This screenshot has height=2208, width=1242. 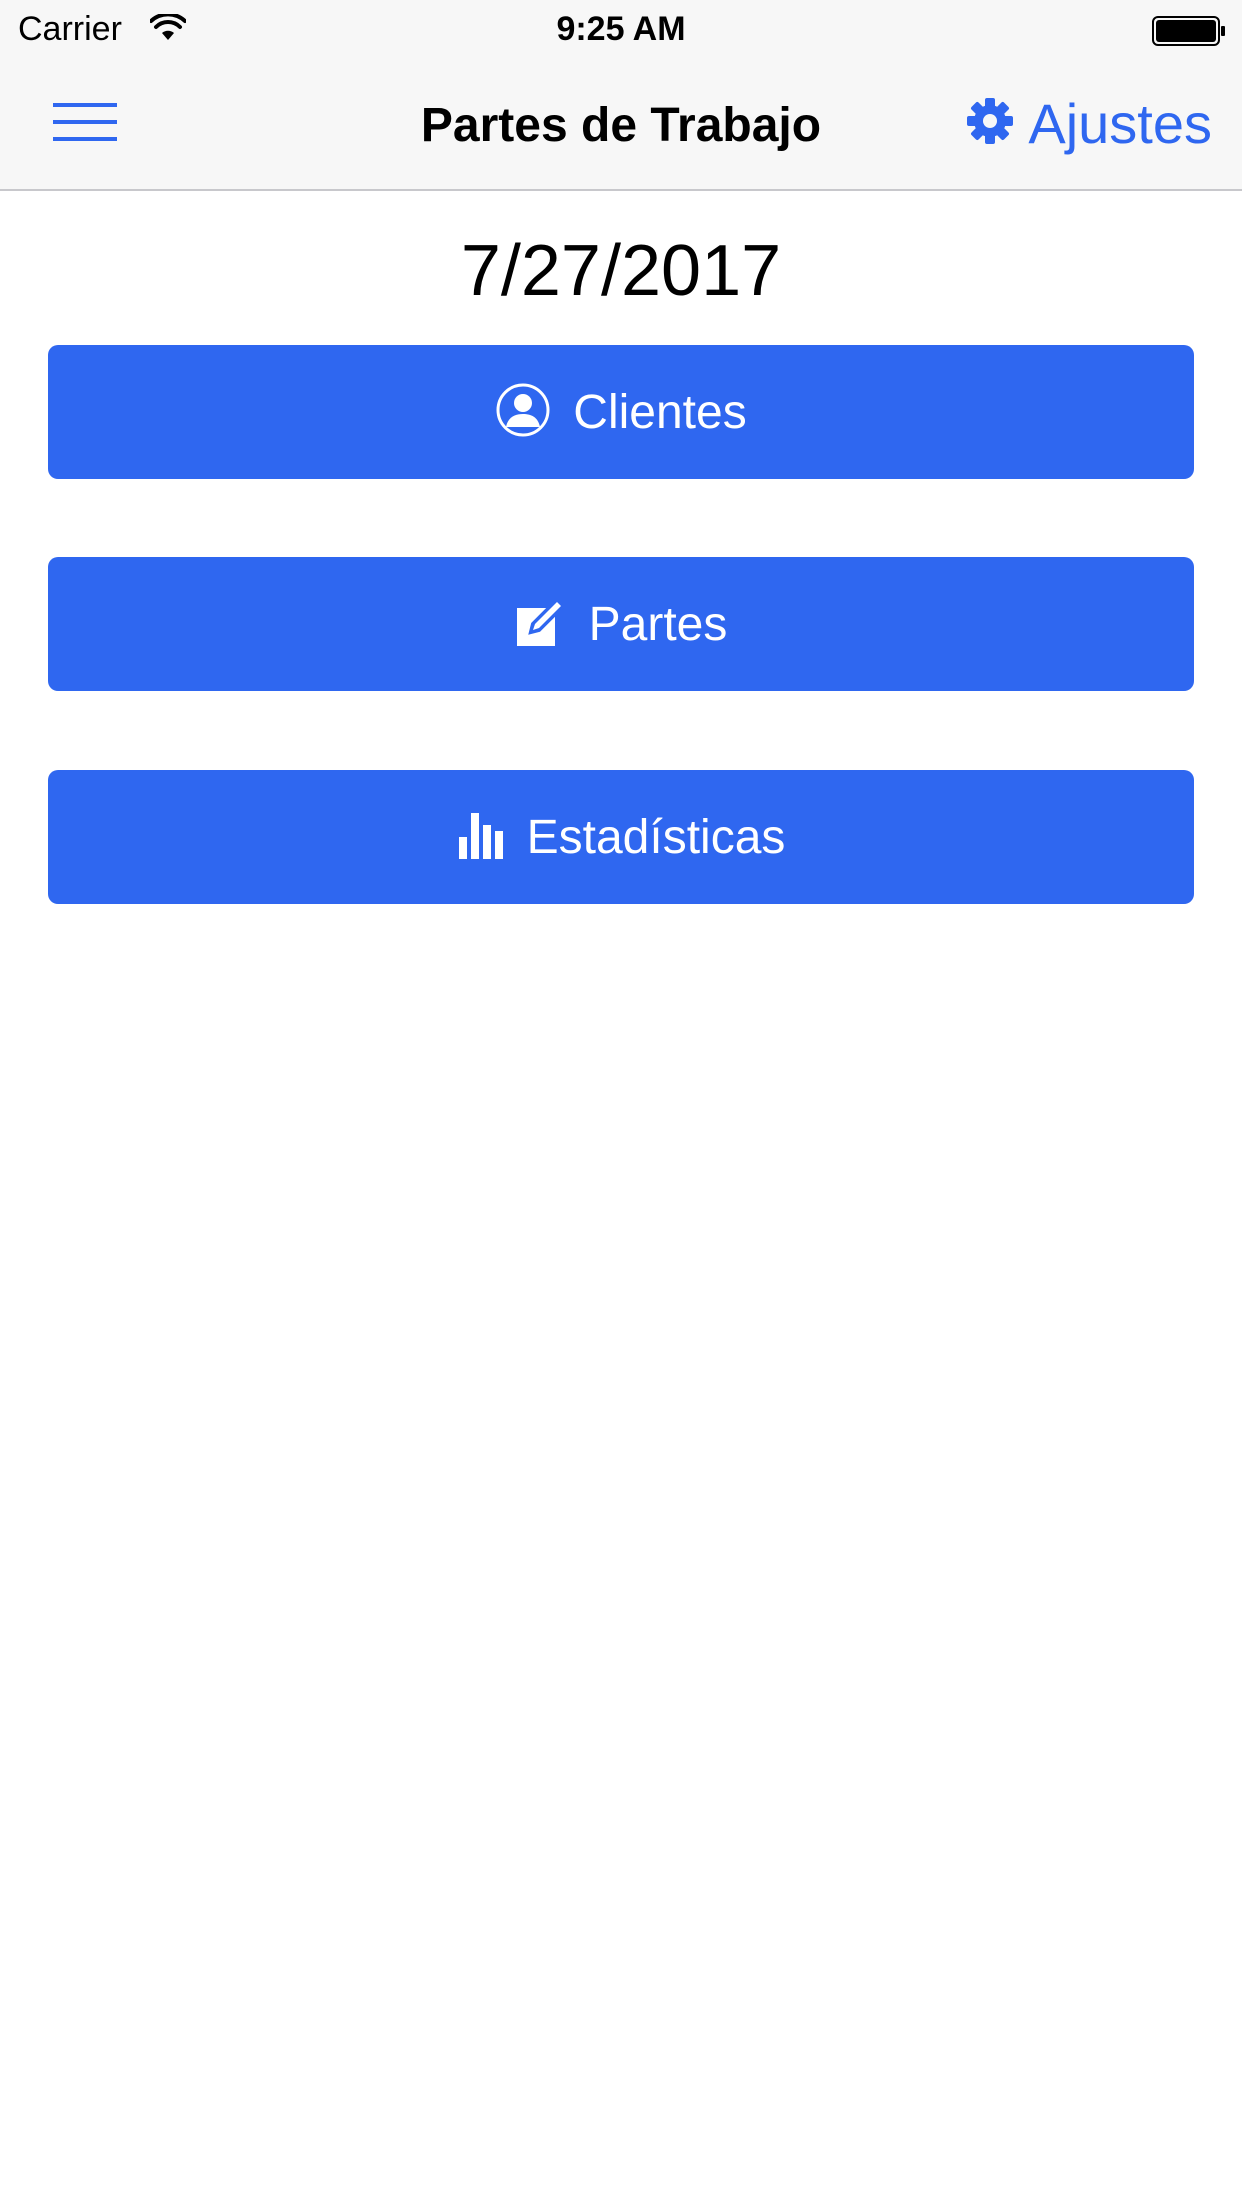 I want to click on user-circle-icon, so click(x=523, y=412).